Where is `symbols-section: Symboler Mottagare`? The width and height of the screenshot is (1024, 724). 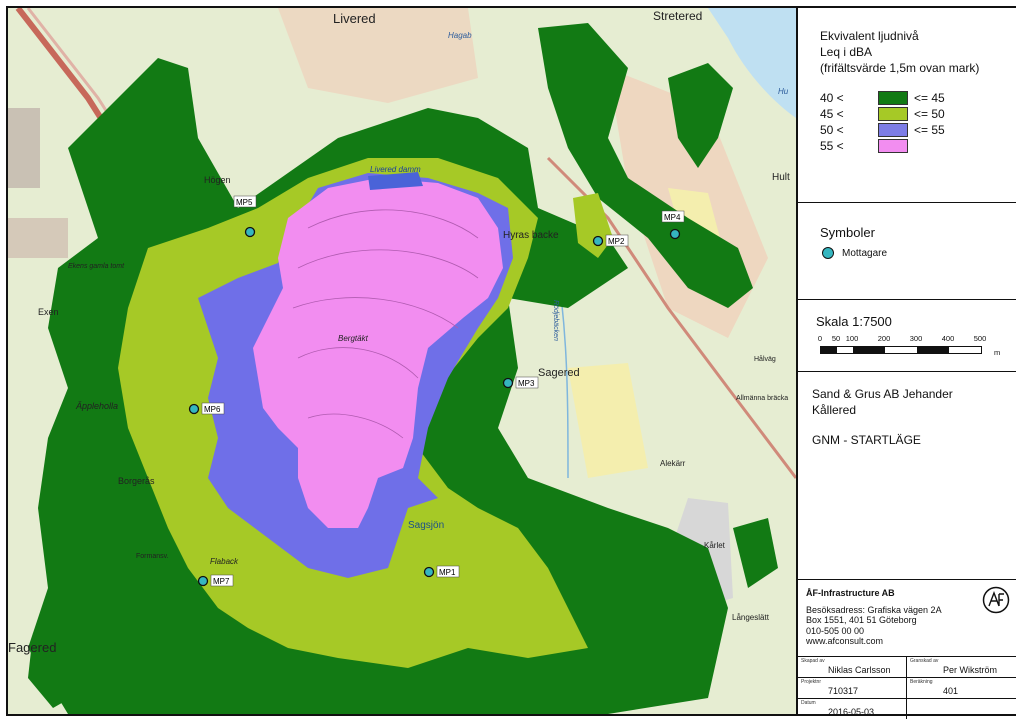 symbols-section: Symboler Mottagare is located at coordinates (907, 251).